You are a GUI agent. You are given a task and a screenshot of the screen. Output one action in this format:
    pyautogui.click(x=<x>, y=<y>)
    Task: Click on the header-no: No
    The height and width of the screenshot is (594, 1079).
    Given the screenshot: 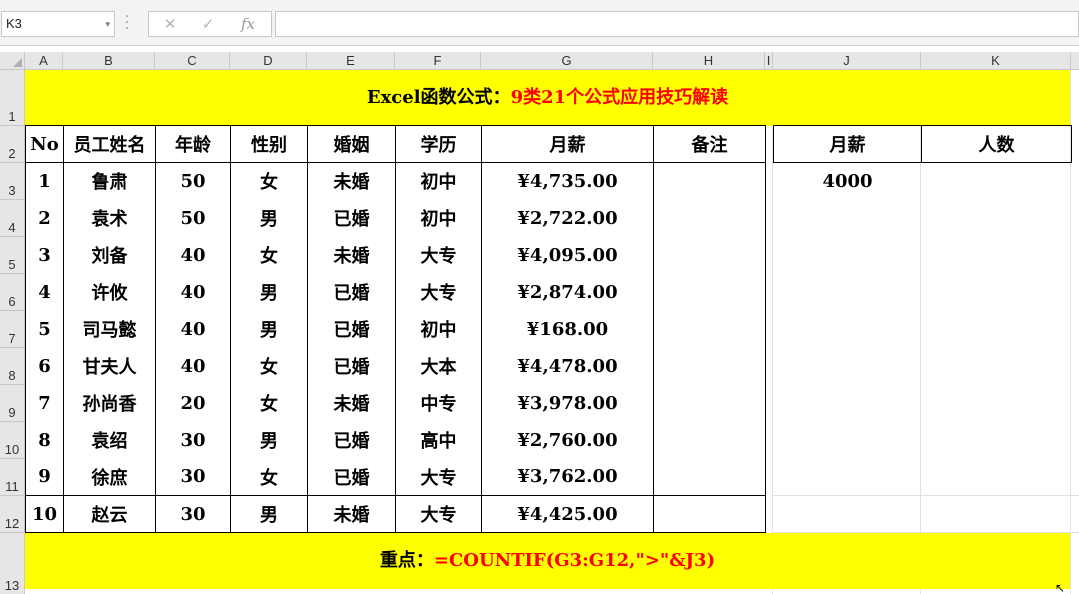 What is the action you would take?
    pyautogui.click(x=44, y=144)
    